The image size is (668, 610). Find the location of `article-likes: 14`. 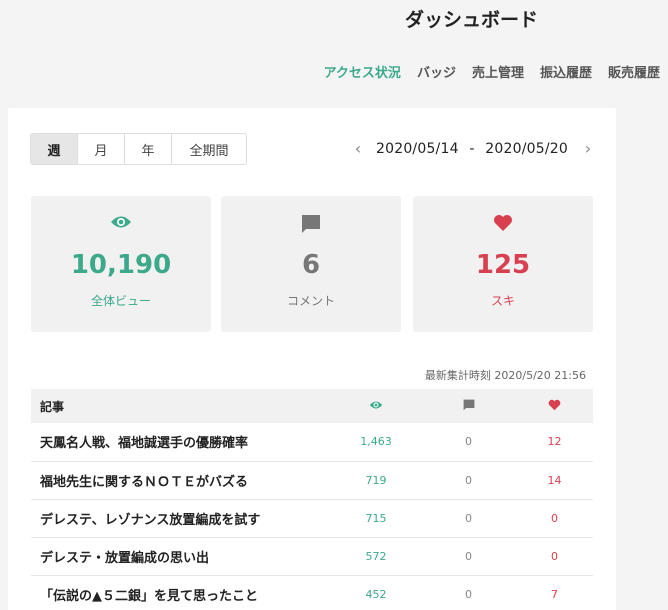

article-likes: 14 is located at coordinates (554, 480).